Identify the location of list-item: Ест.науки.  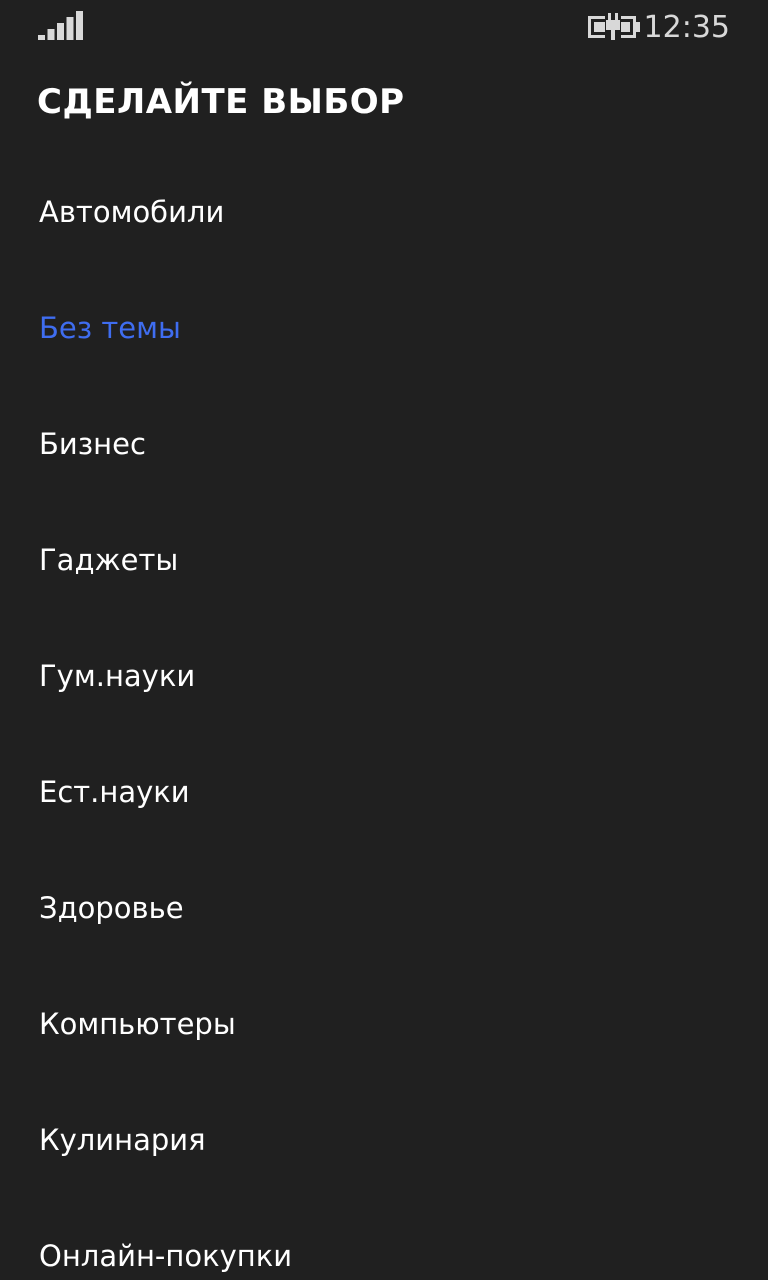
(384, 792).